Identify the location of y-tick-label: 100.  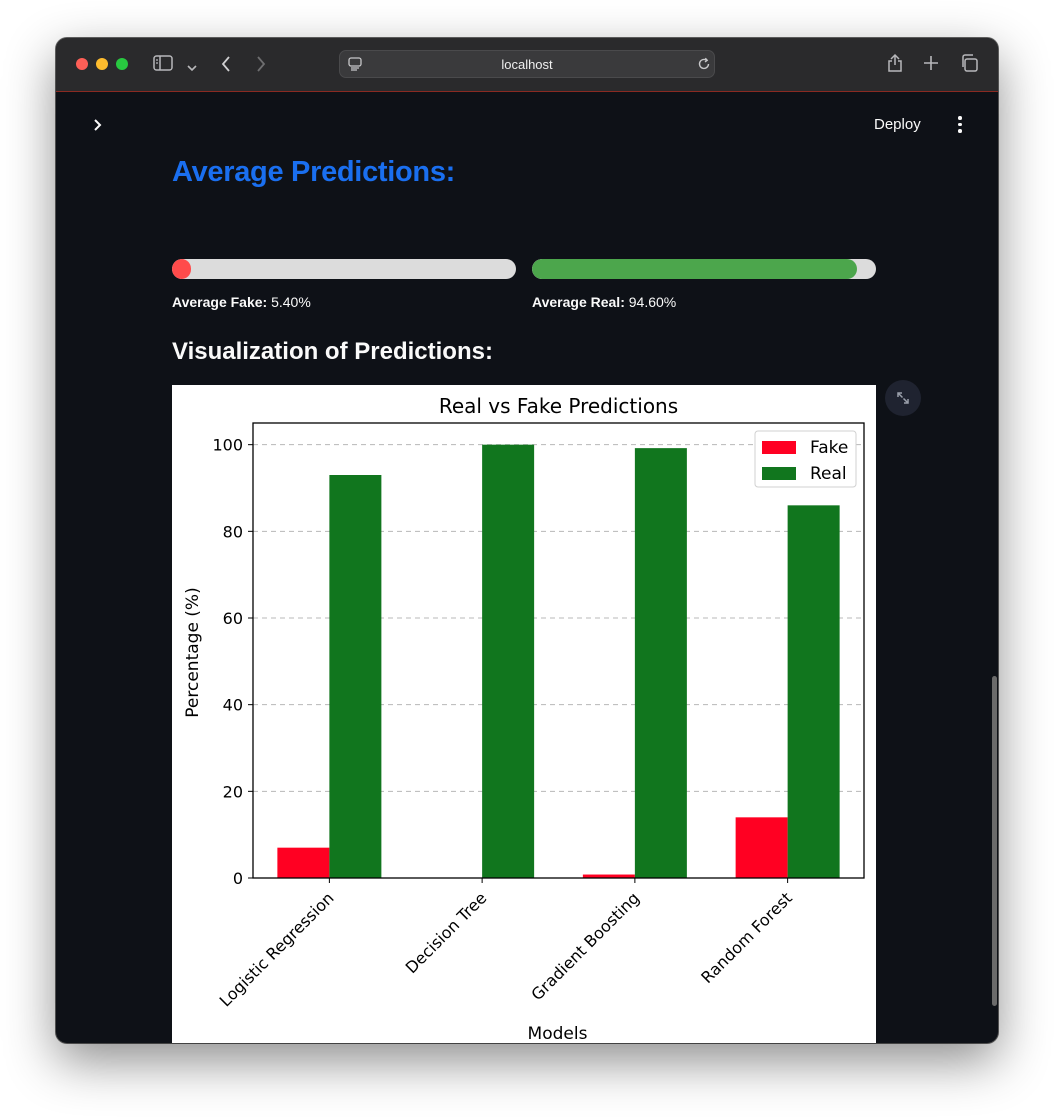
(227, 445).